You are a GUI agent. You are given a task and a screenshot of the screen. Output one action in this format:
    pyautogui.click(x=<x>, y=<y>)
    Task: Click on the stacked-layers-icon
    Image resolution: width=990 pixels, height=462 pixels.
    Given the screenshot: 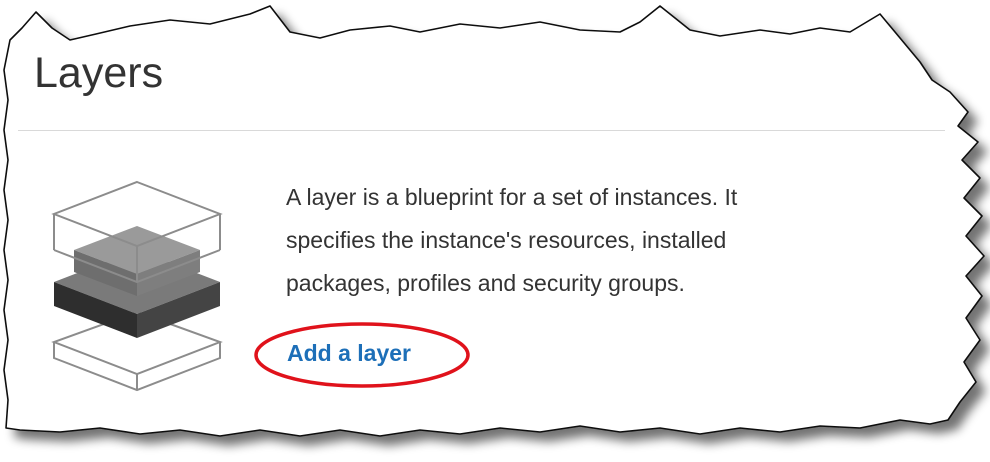 What is the action you would take?
    pyautogui.click(x=137, y=286)
    